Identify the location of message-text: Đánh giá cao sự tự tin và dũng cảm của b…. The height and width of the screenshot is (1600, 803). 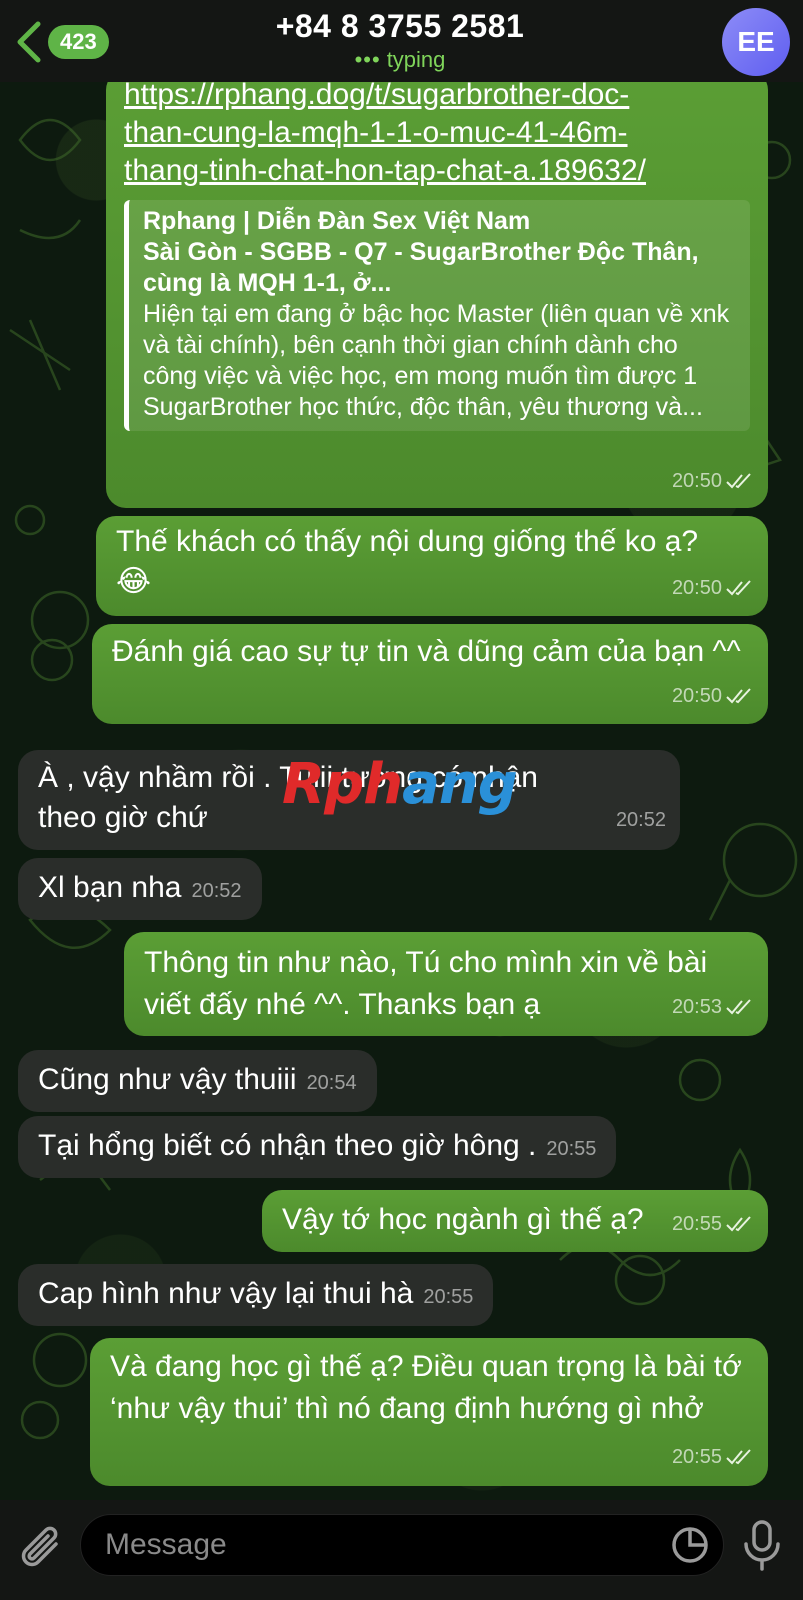
(426, 651).